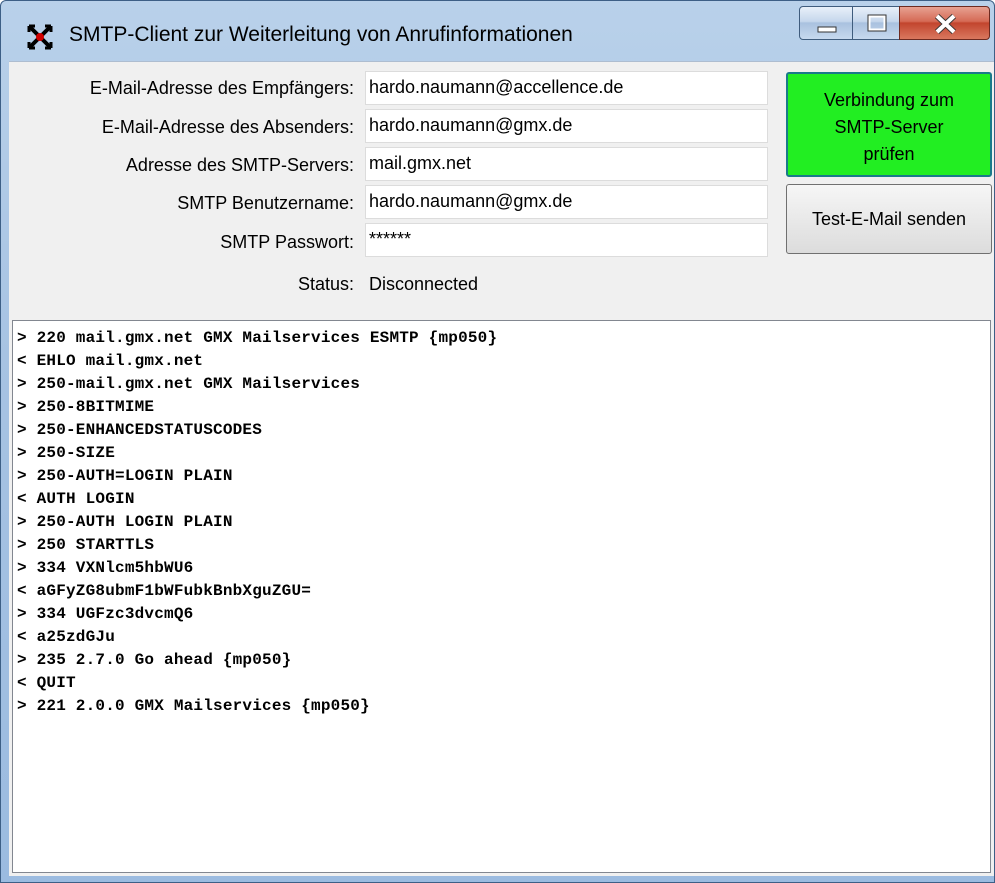 Image resolution: width=995 pixels, height=883 pixels. What do you see at coordinates (889, 219) in the screenshot?
I see `send-test-email-button: Test-E-Mail senden` at bounding box center [889, 219].